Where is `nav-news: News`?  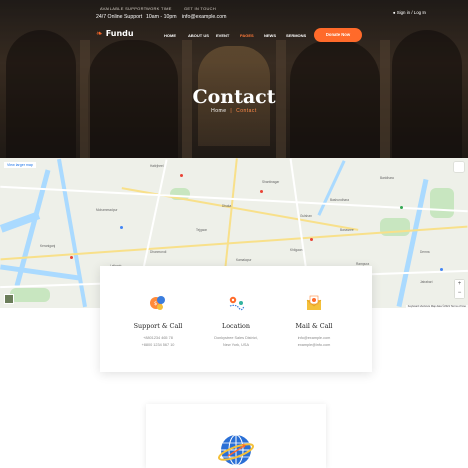 nav-news: News is located at coordinates (270, 35).